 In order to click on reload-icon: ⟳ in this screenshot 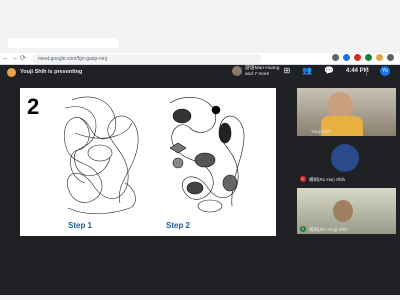, I will do `click(24, 58)`.